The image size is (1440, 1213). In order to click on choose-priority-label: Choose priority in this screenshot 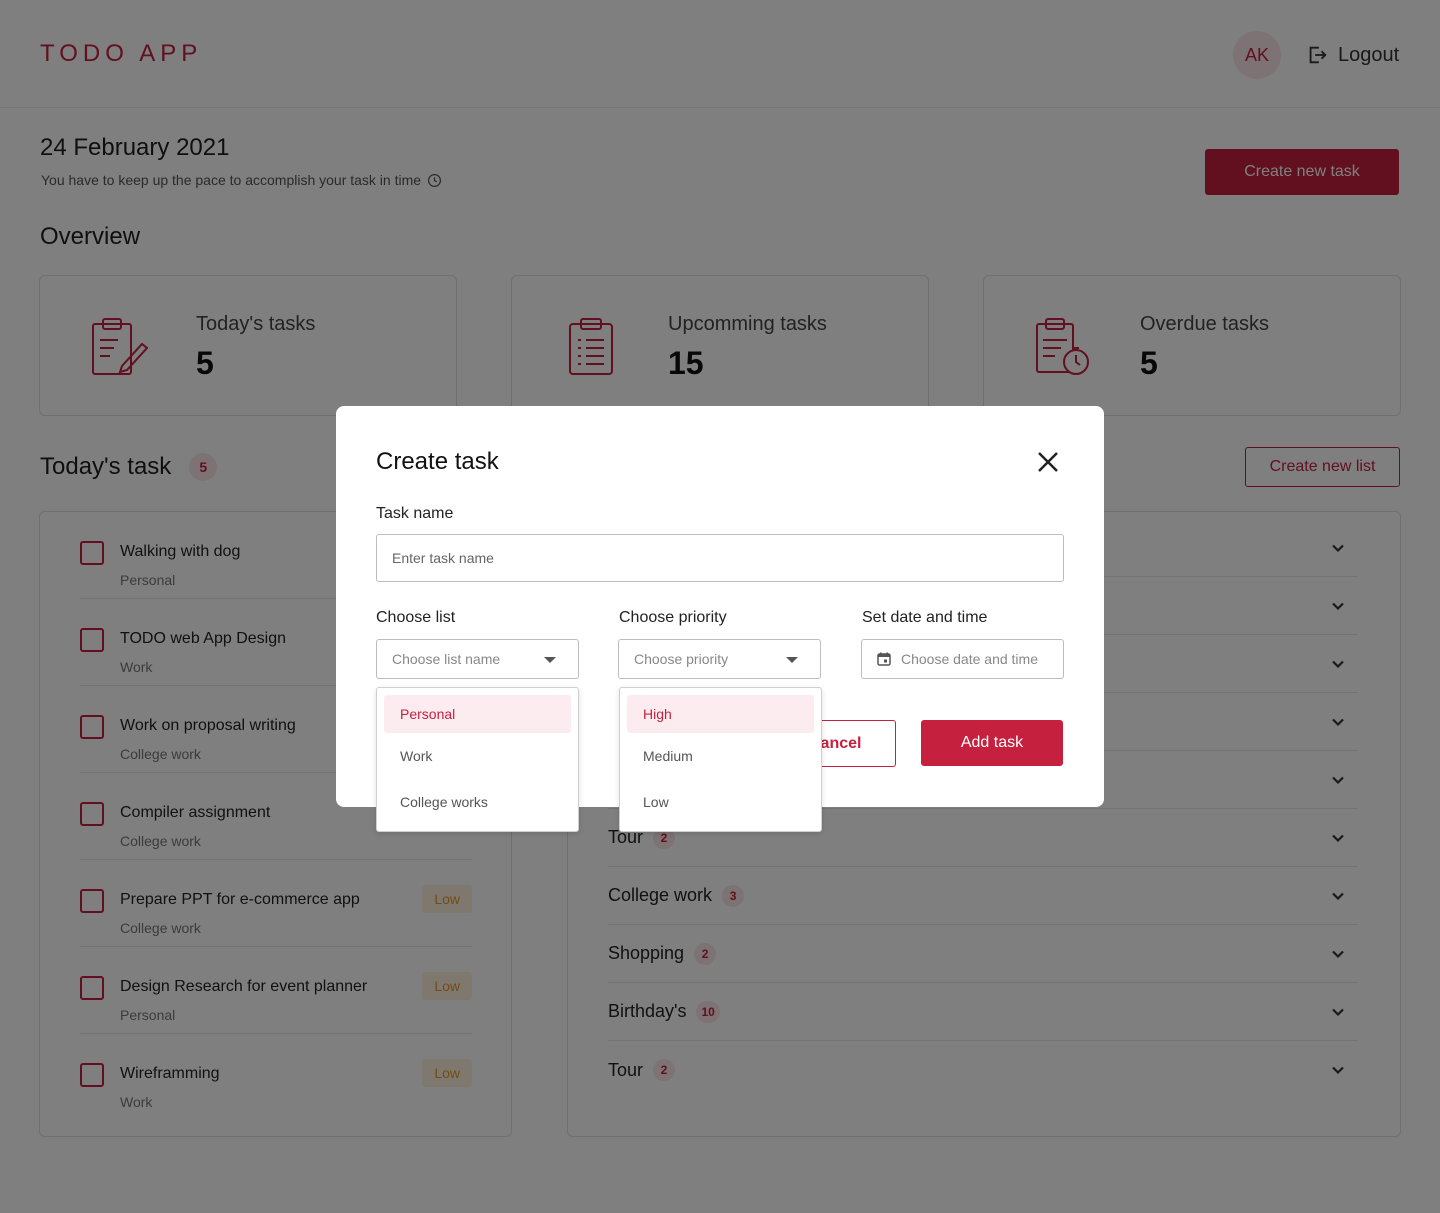, I will do `click(673, 617)`.